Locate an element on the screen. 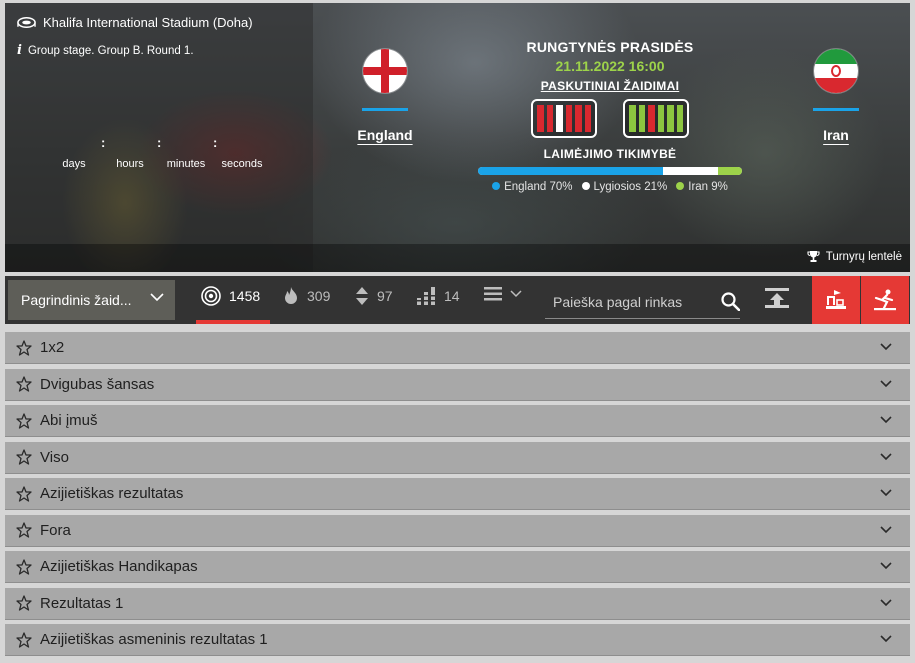 This screenshot has width=915, height=663. market-row: 1x2 is located at coordinates (457, 348).